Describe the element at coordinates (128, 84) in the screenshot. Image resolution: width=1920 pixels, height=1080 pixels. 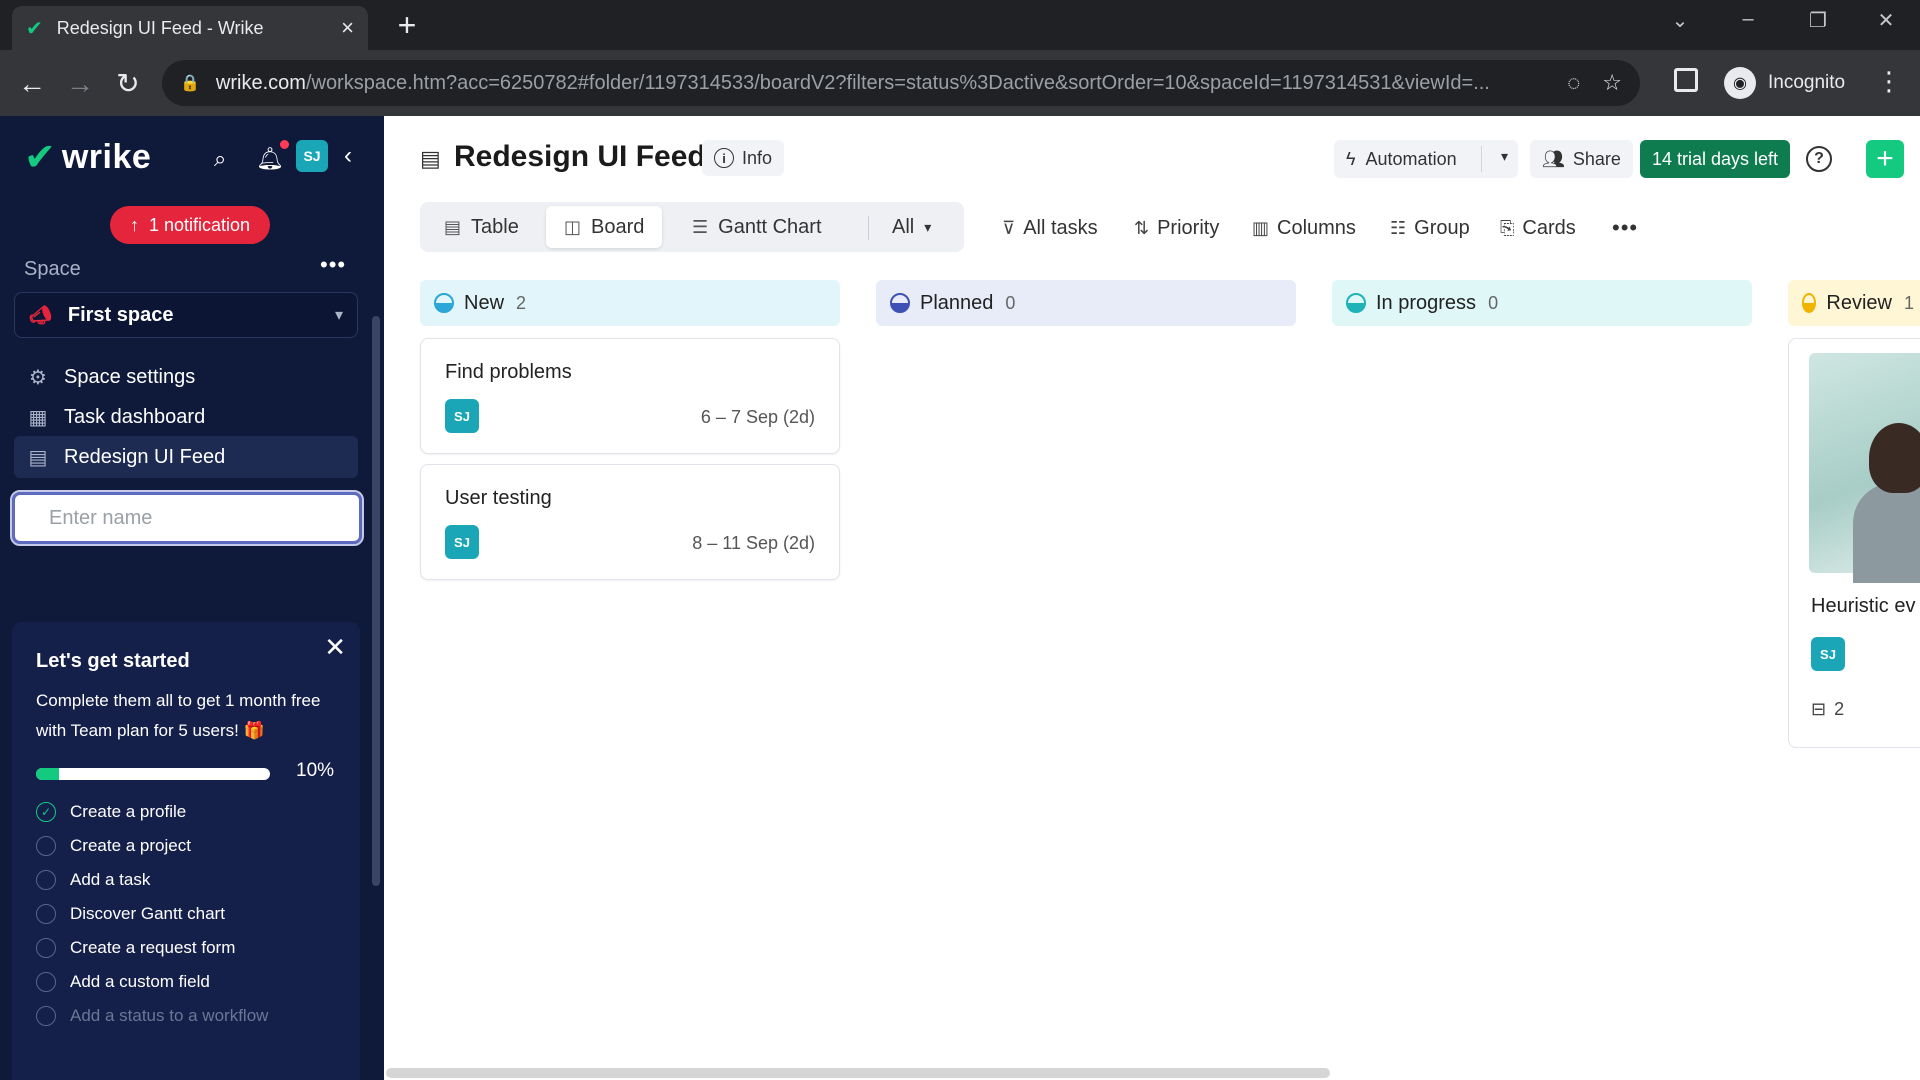
I see `reload-icon: ↻` at that location.